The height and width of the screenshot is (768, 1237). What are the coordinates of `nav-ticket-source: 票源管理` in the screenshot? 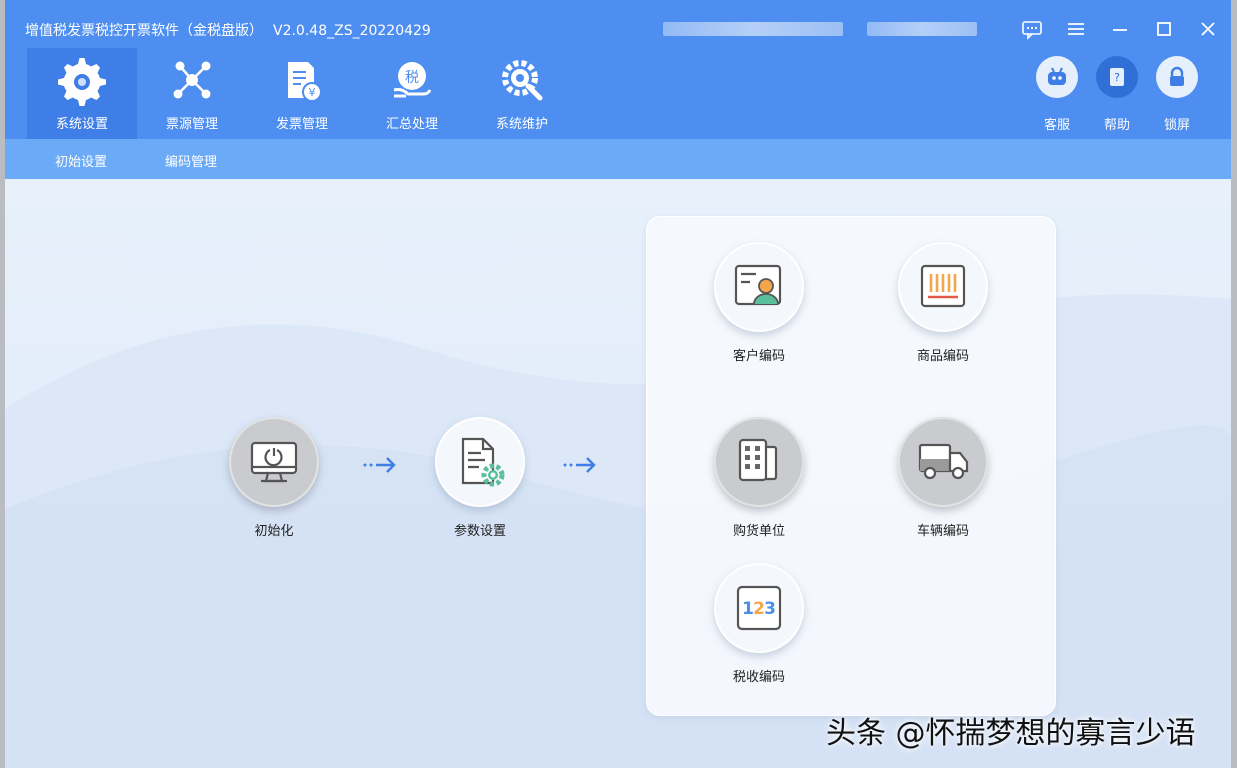 It's located at (192, 93).